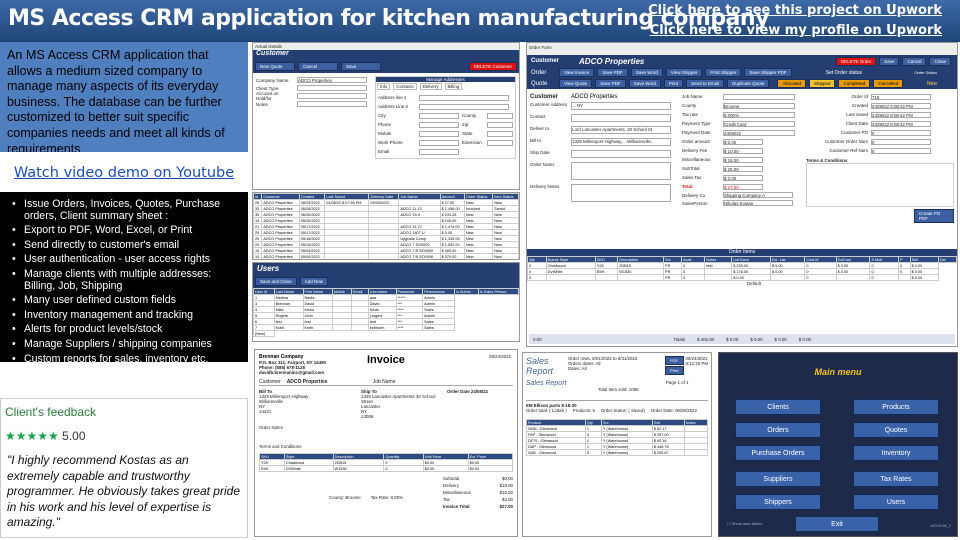 The height and width of the screenshot is (540, 960). What do you see at coordinates (419, 260) in the screenshot?
I see `table-cell: ADCO 7 B SO0006` at bounding box center [419, 260].